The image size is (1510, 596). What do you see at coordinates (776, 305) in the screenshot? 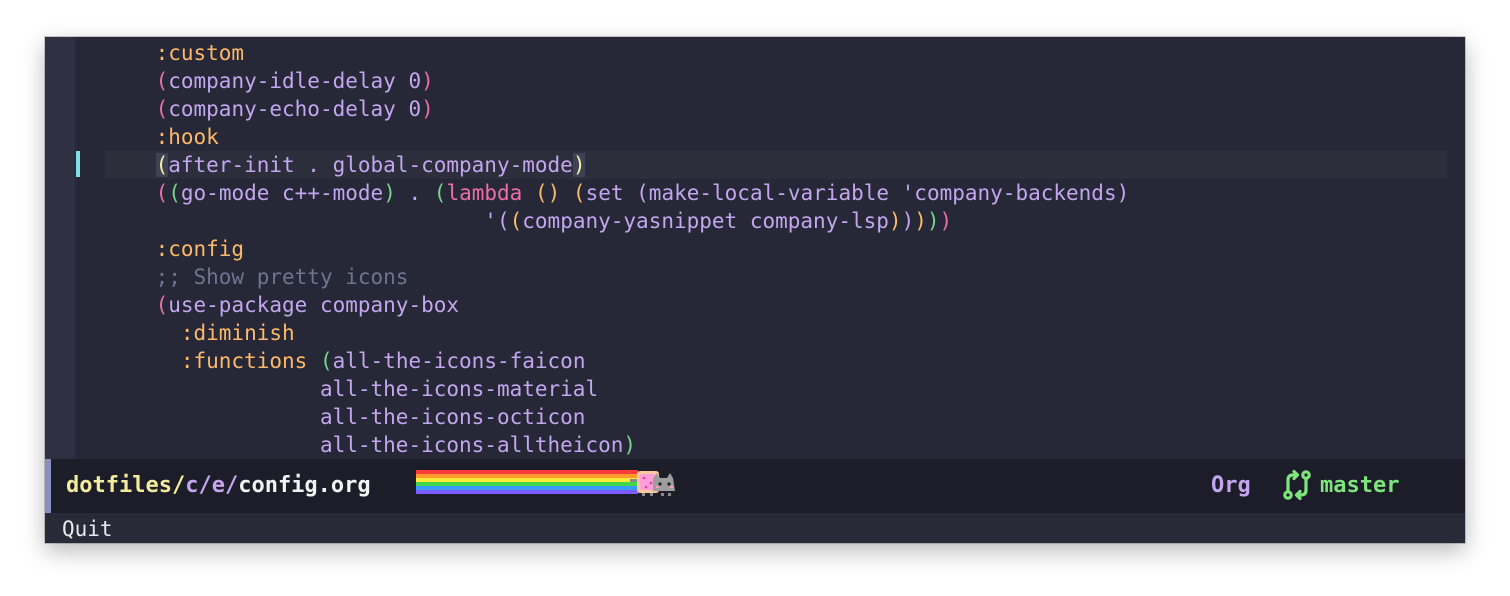
I see `code-line: (use-package company-box` at bounding box center [776, 305].